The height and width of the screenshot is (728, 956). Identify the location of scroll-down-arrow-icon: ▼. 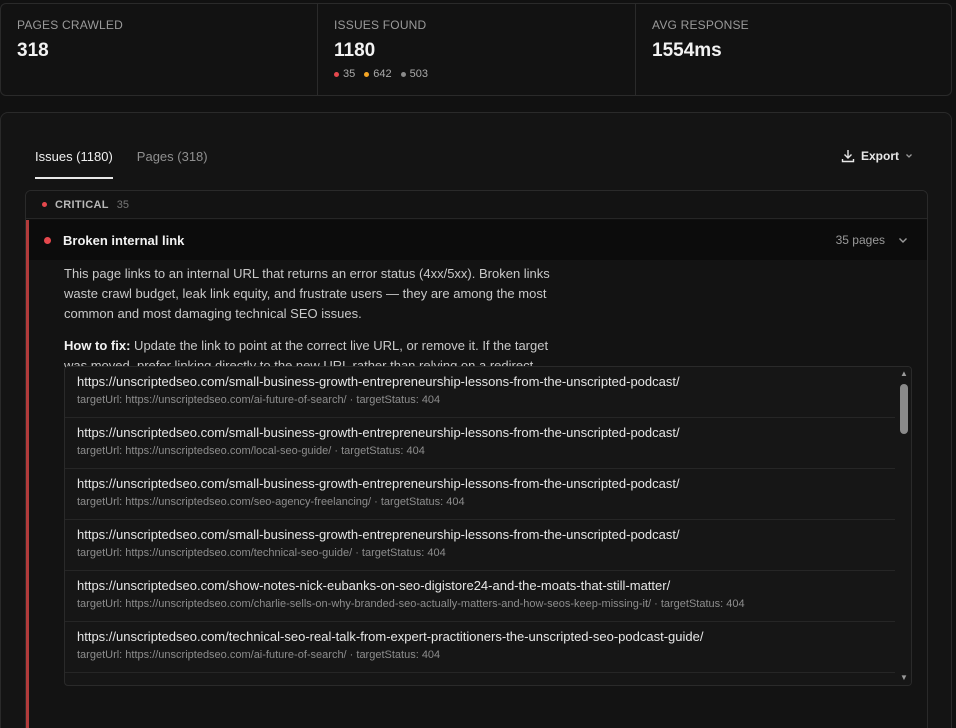
(904, 678).